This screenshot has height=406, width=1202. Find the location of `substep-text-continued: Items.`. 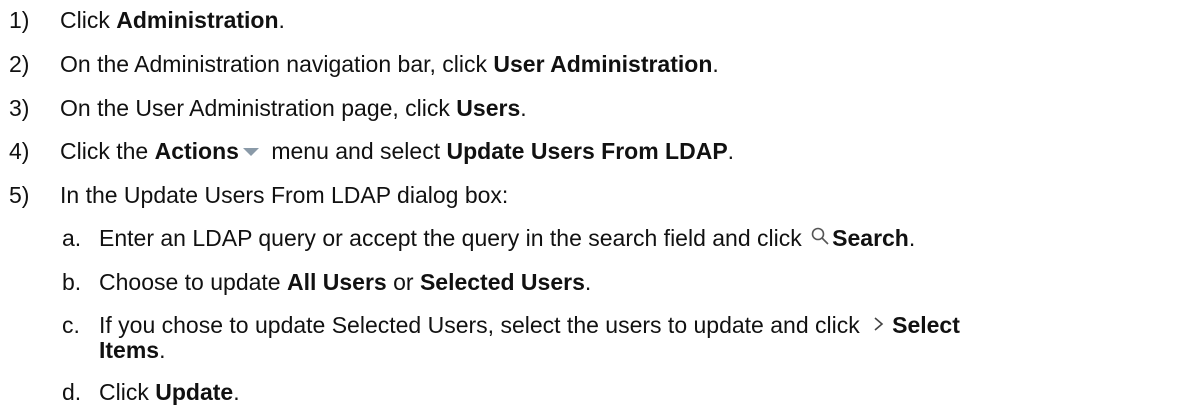

substep-text-continued: Items. is located at coordinates (132, 350).